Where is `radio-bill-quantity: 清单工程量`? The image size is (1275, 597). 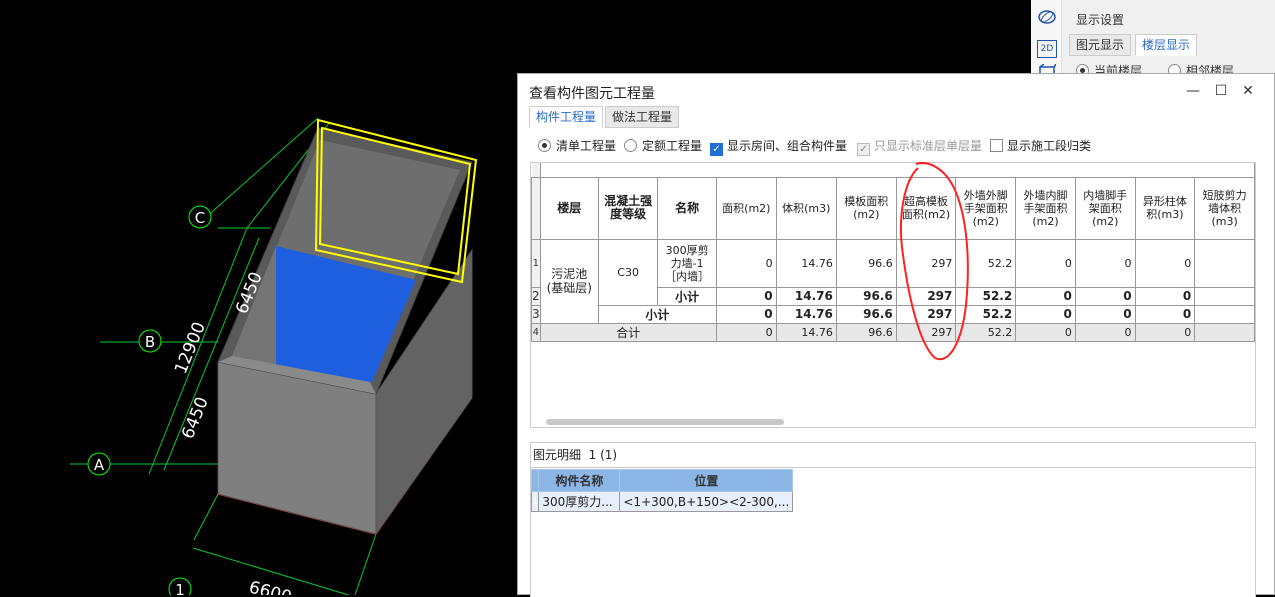
radio-bill-quantity: 清单工程量 is located at coordinates (577, 146).